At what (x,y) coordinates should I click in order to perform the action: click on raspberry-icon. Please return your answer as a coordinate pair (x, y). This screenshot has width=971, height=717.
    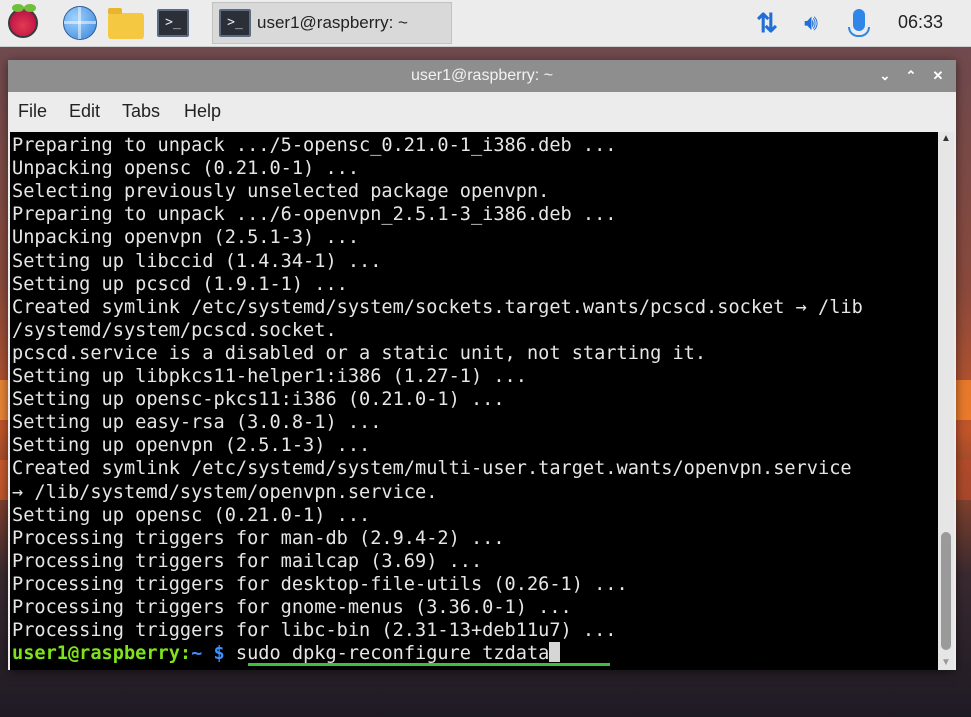
    Looking at the image, I should click on (23, 22).